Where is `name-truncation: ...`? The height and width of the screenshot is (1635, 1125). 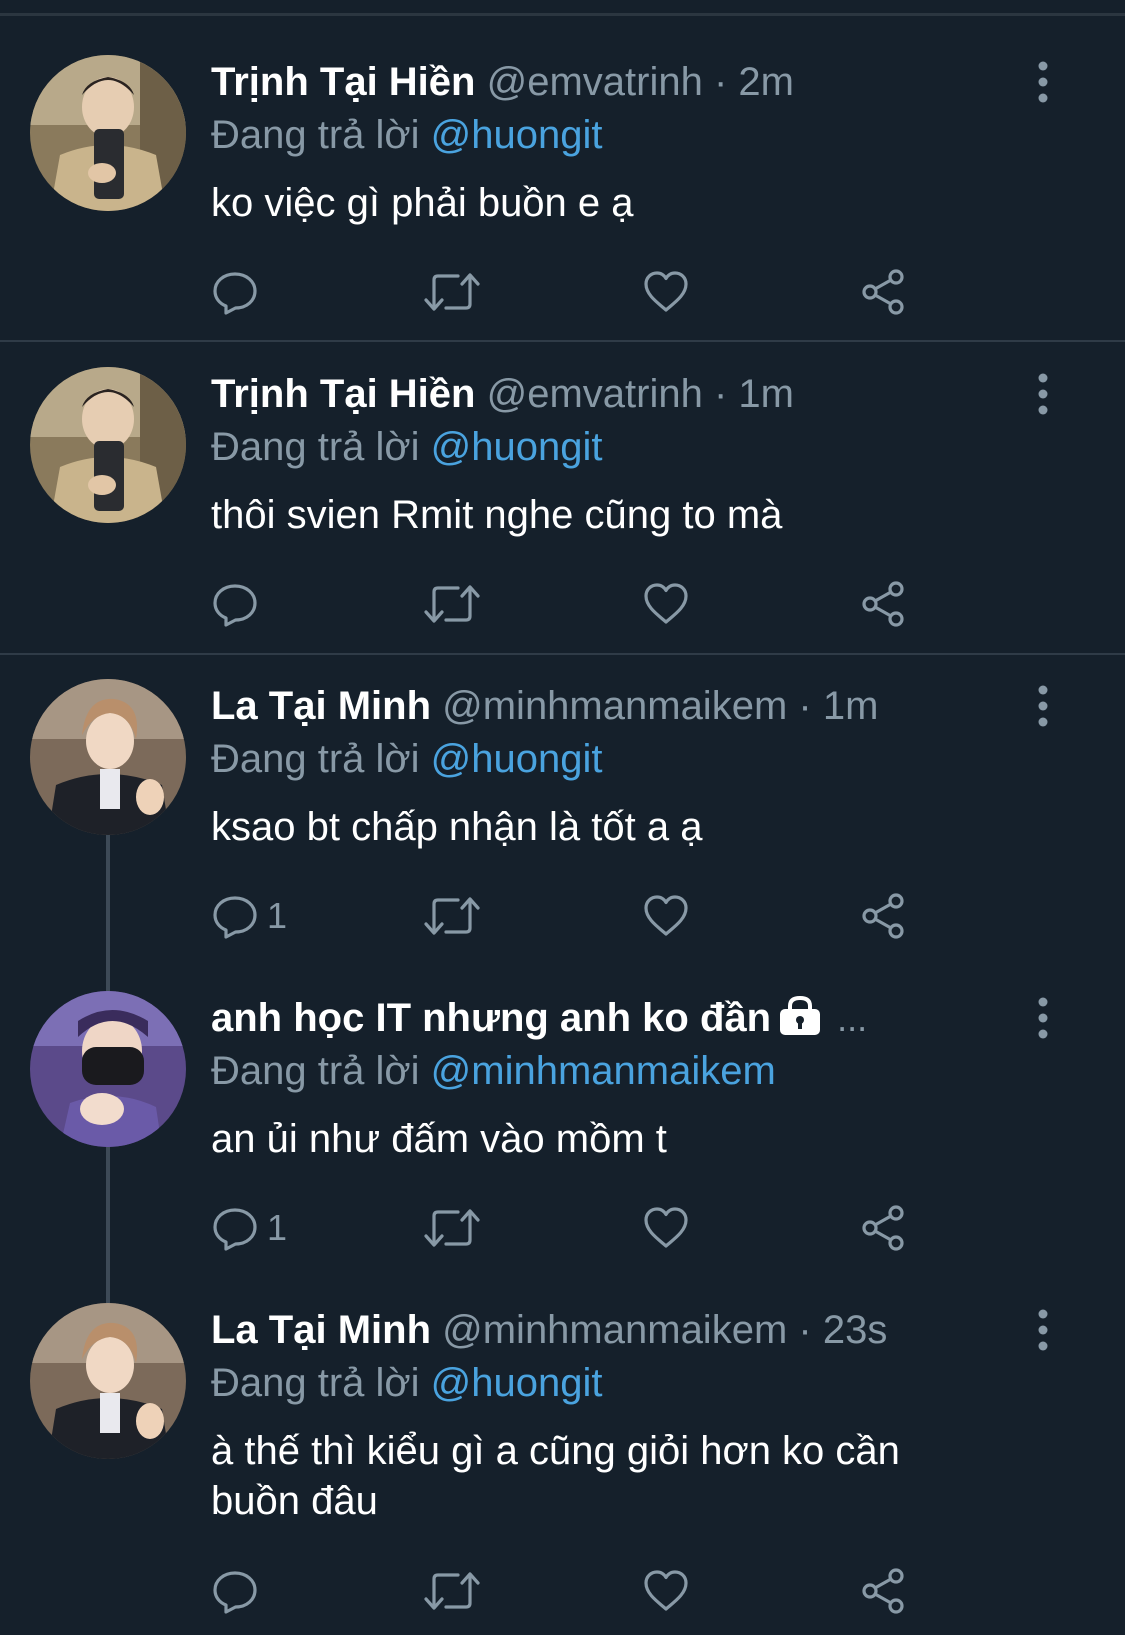
name-truncation: ... is located at coordinates (852, 1018).